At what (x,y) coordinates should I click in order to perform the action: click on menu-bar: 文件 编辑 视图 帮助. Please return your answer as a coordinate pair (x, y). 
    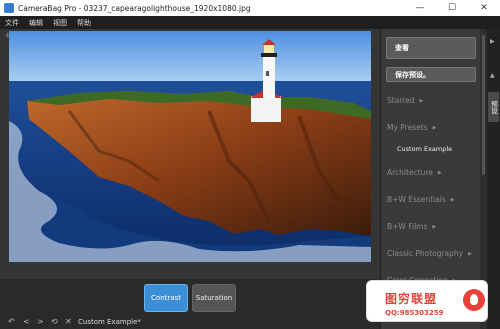
    Looking at the image, I should click on (250, 22).